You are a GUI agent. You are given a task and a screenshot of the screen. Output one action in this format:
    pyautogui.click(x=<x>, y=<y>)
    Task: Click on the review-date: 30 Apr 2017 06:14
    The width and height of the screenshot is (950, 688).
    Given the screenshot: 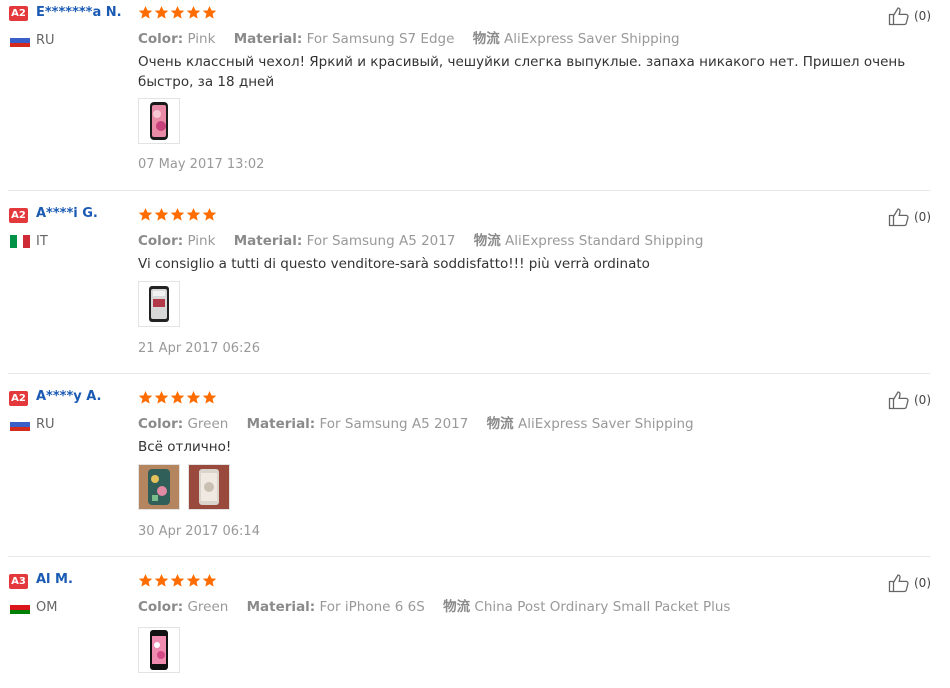 What is the action you would take?
    pyautogui.click(x=199, y=531)
    